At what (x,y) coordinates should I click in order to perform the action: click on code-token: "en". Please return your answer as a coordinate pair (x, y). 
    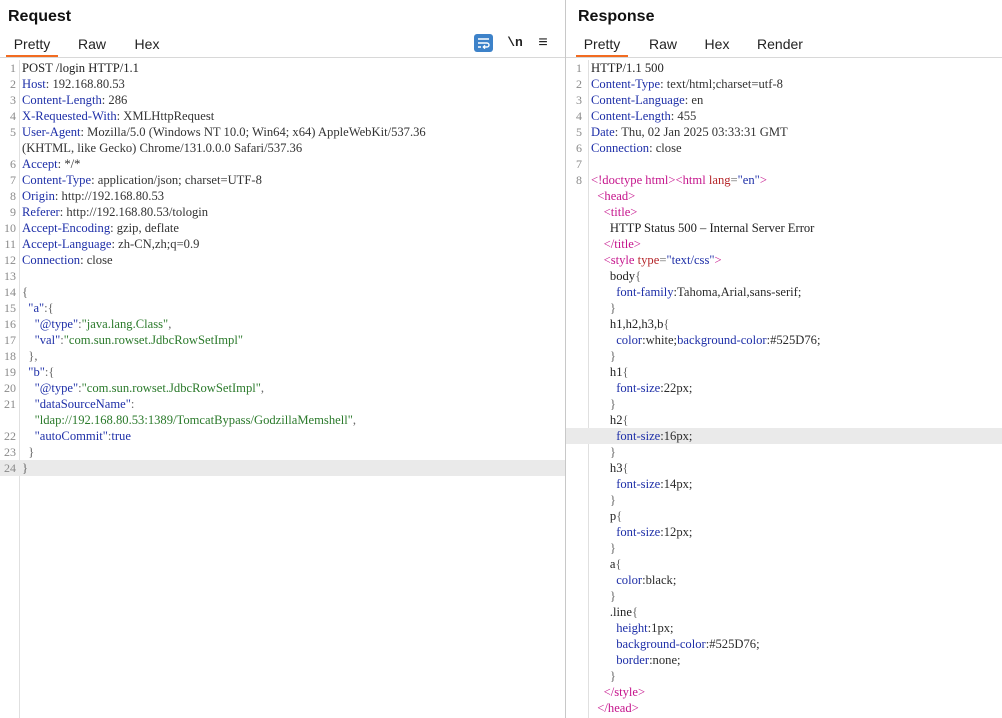
    Looking at the image, I should click on (748, 180).